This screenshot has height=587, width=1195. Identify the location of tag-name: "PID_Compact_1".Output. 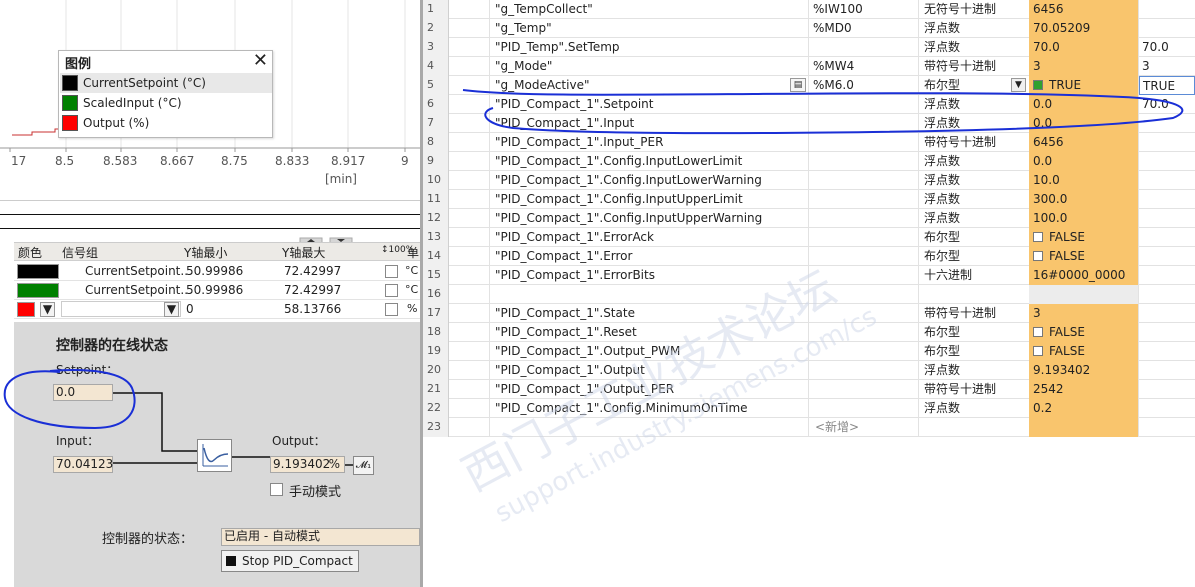
(640, 370).